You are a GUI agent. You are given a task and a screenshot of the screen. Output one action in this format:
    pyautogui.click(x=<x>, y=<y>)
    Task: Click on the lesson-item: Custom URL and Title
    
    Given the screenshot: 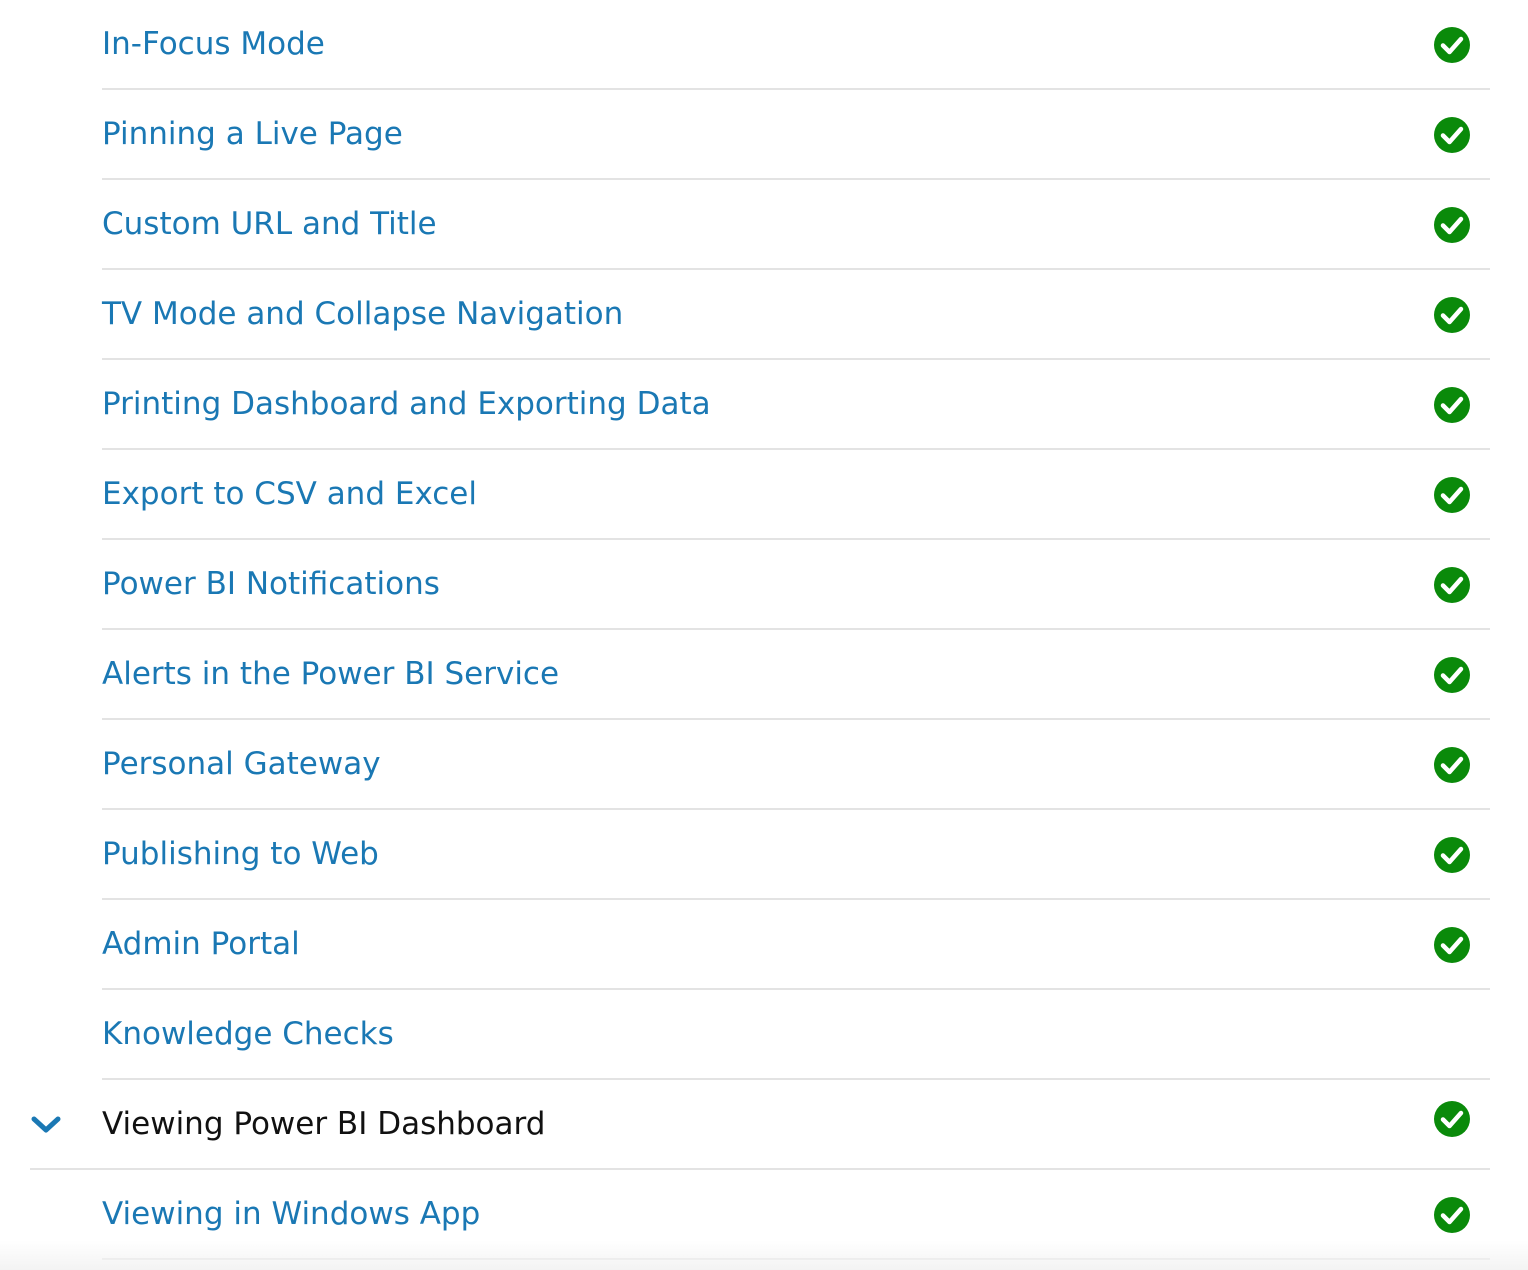 What is the action you would take?
    pyautogui.click(x=796, y=225)
    